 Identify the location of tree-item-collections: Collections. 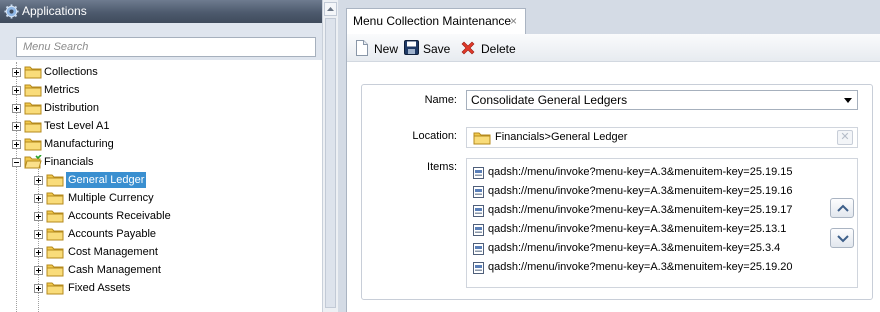
(160, 72).